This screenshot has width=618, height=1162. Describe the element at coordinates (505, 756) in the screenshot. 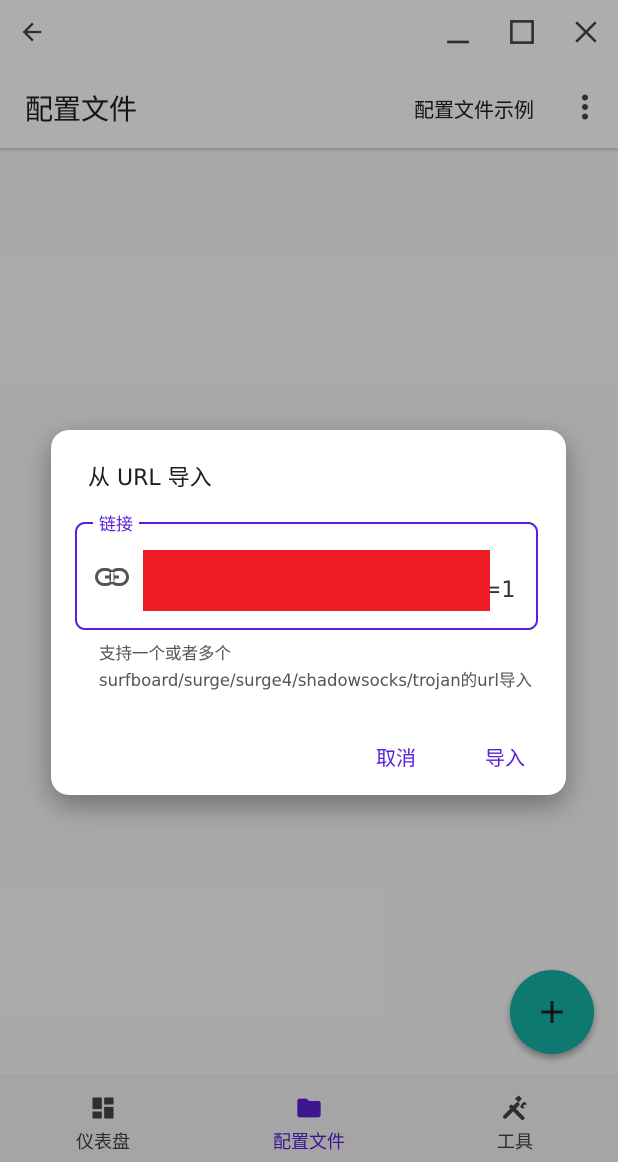

I see `import-button: 导入` at that location.